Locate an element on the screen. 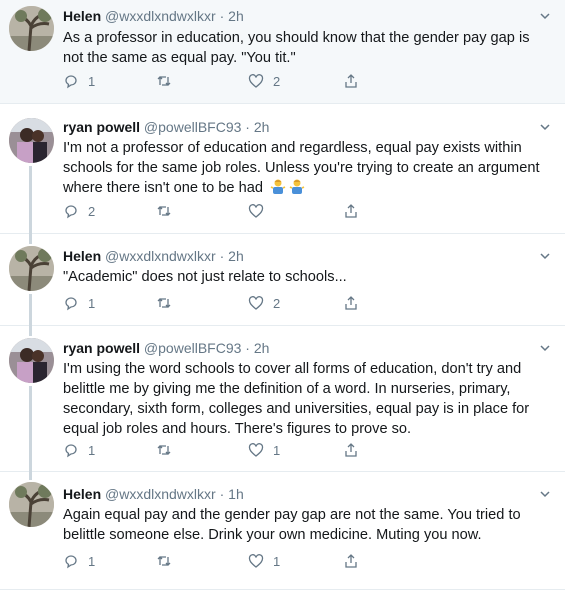 Image resolution: width=565 pixels, height=600 pixels. like-button is located at coordinates (260, 211).